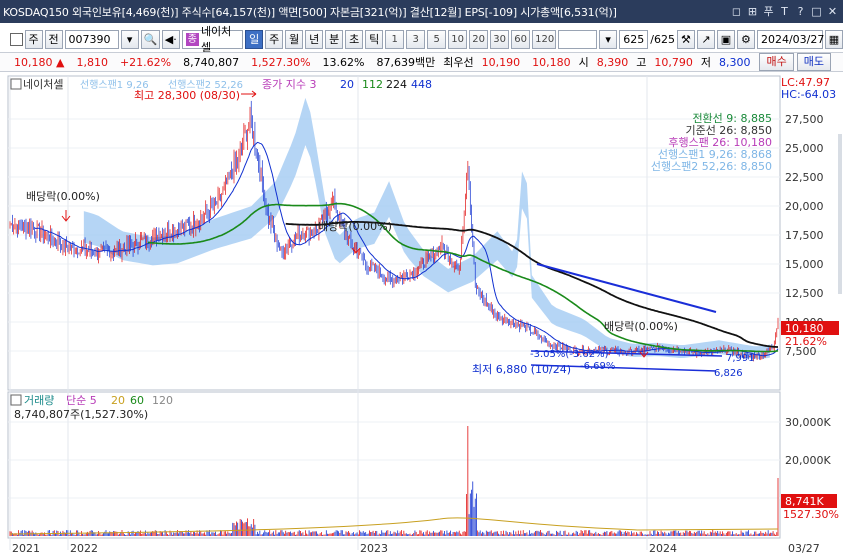 The height and width of the screenshot is (558, 843). I want to click on volume-legend-20: 20, so click(118, 400).